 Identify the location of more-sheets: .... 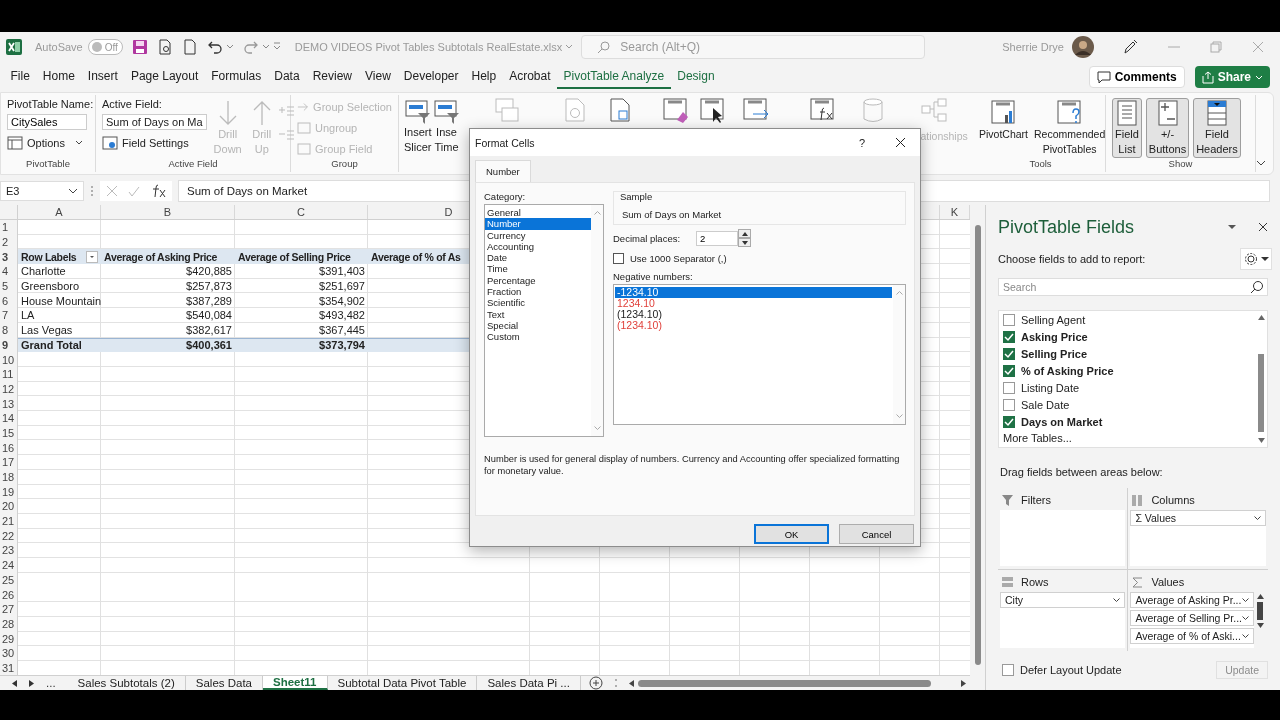
(51, 683).